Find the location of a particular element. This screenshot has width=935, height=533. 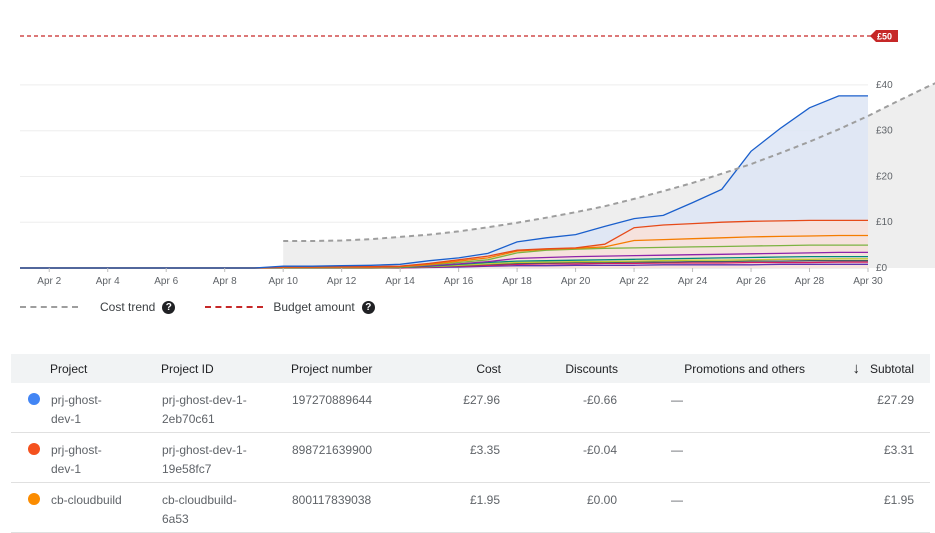

project-name: cb-cloudbuild is located at coordinates (86, 500).